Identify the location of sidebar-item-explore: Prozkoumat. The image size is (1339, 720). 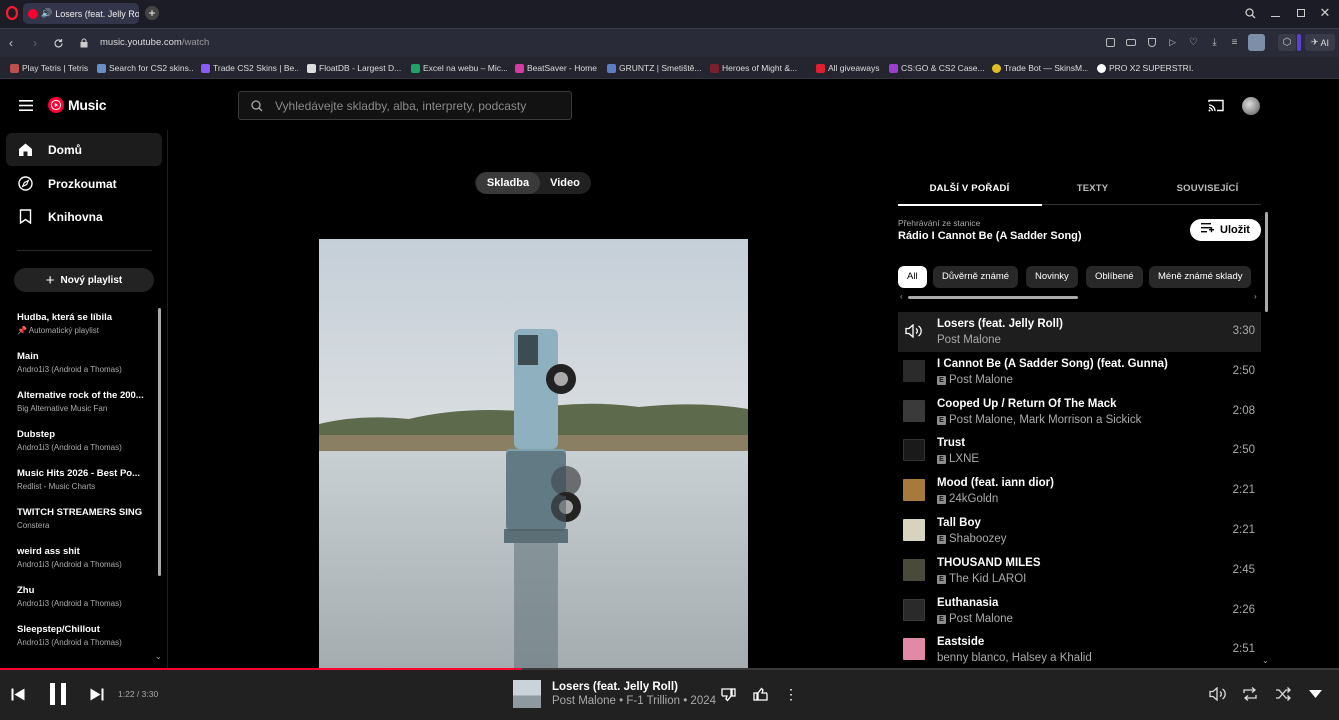
(84, 183).